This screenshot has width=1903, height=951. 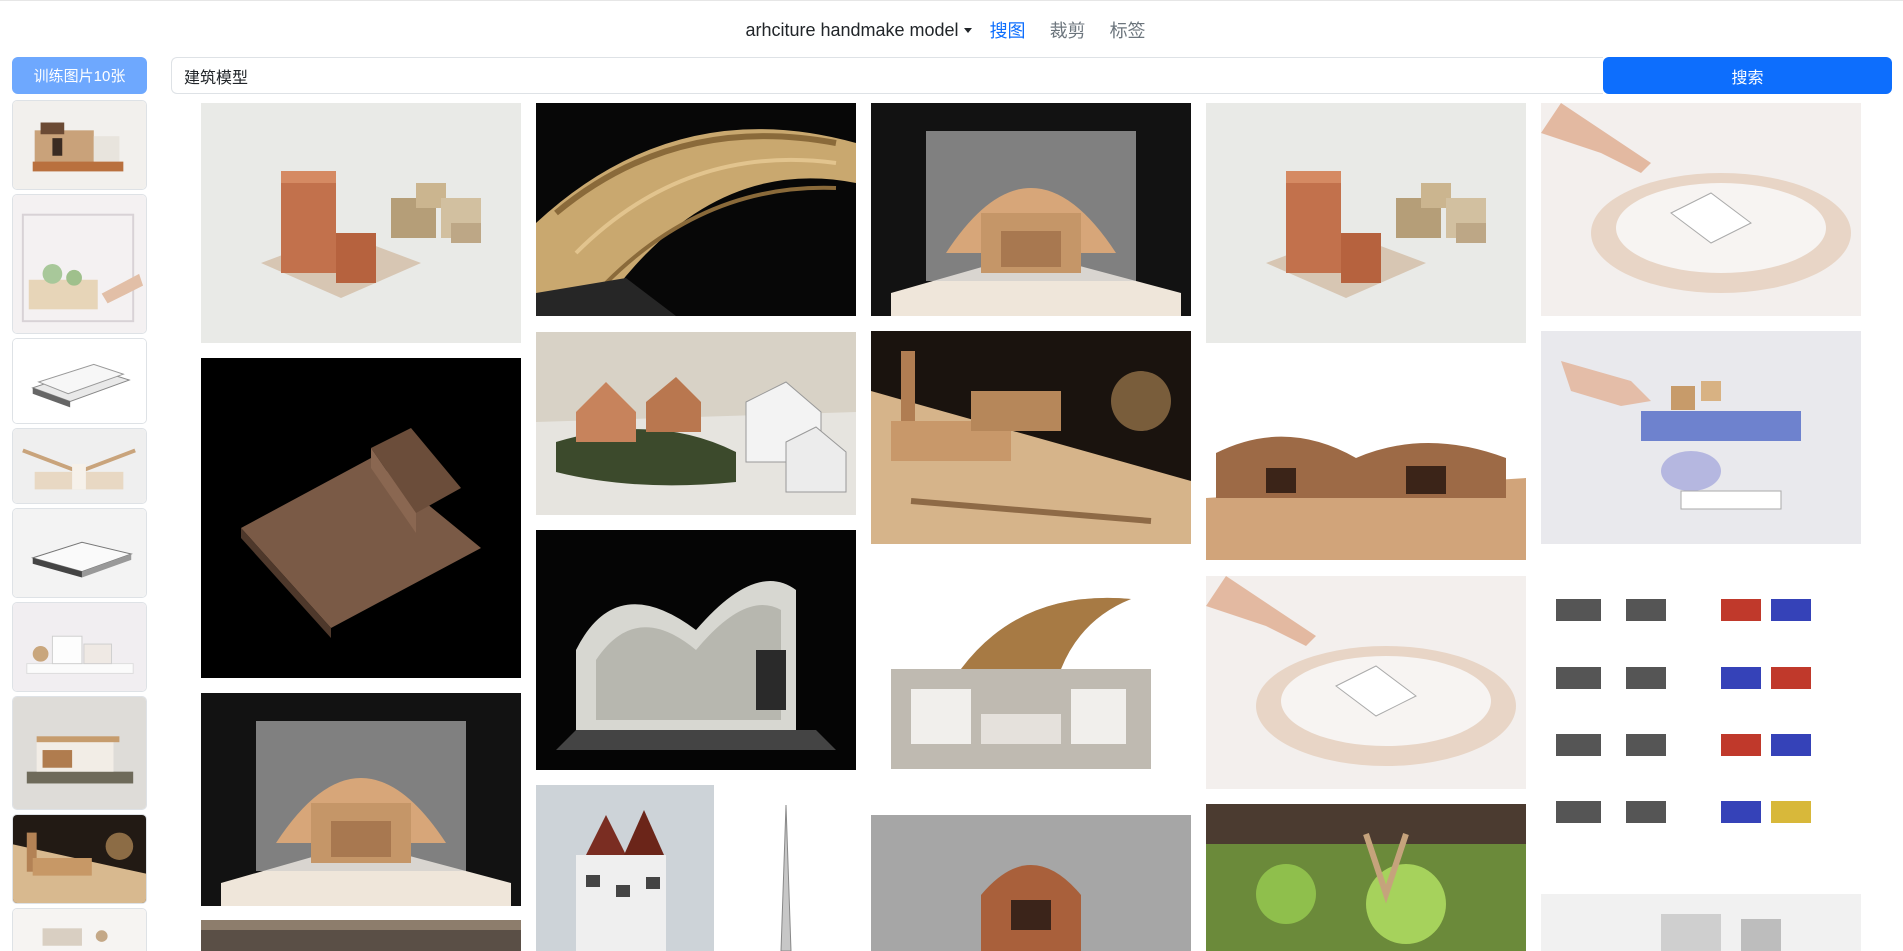 What do you see at coordinates (79, 859) in the screenshot?
I see `thumbnail-factory-site` at bounding box center [79, 859].